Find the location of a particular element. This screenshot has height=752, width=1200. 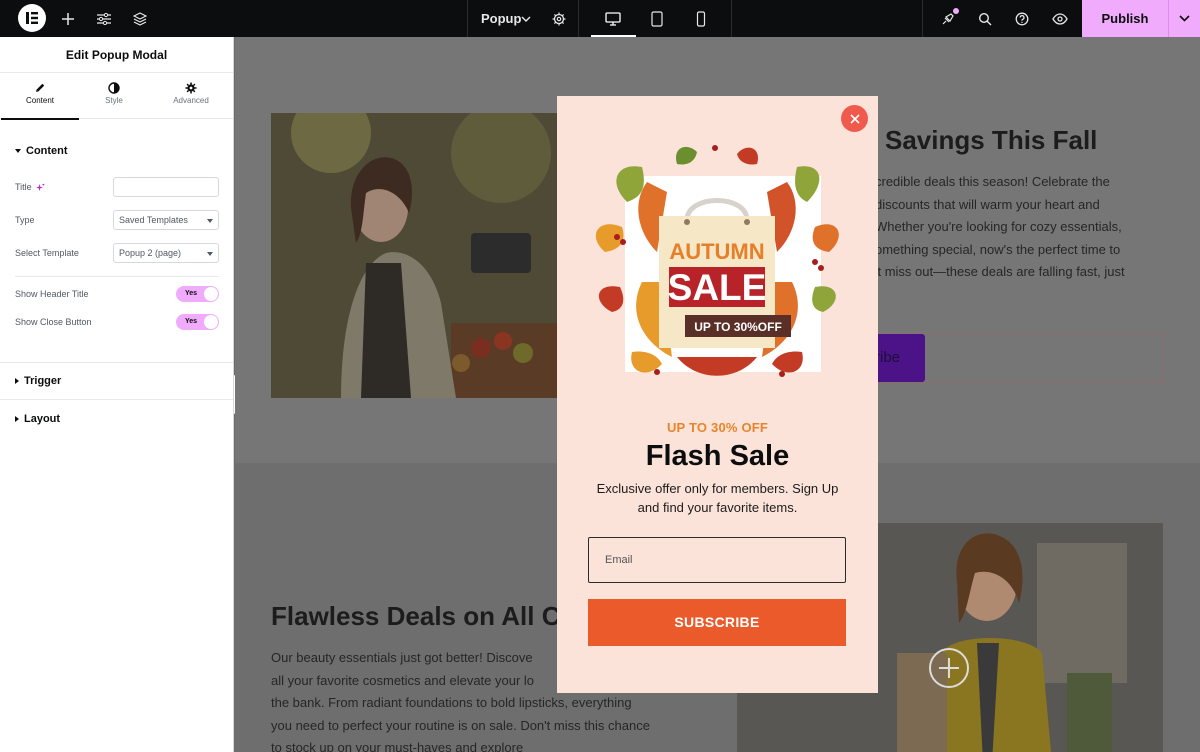

art-text-autumn: AUTUMN is located at coordinates (716, 251).